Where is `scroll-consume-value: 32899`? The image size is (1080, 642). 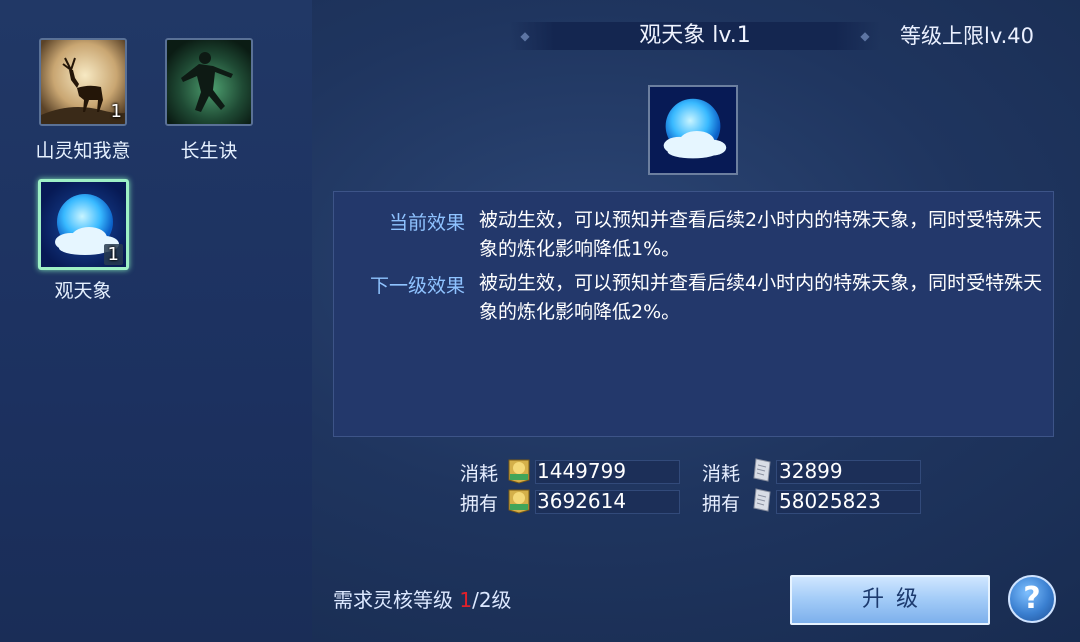 scroll-consume-value: 32899 is located at coordinates (811, 471).